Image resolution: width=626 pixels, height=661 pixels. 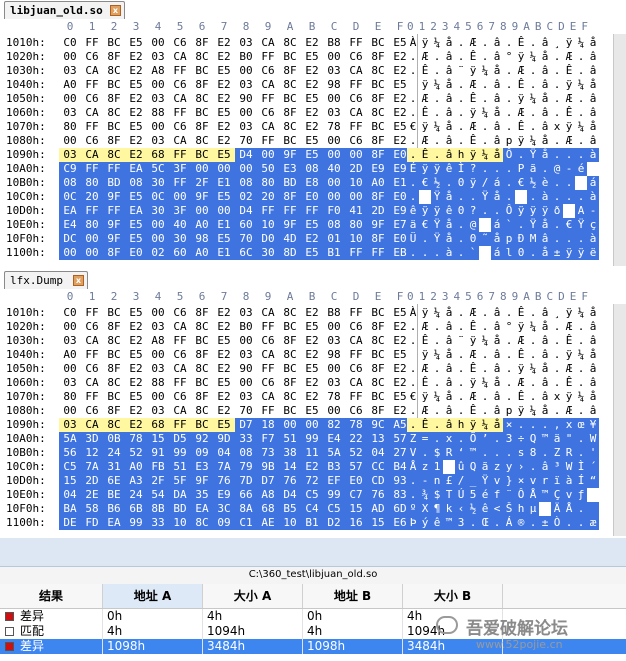 What do you see at coordinates (425, 523) in the screenshot?
I see `ascii-char: ý` at bounding box center [425, 523].